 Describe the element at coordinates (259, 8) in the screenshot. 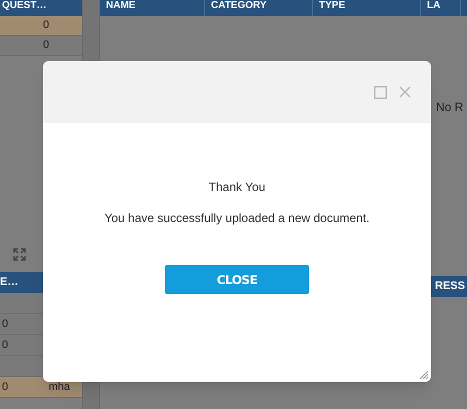

I see `column-header: CATEGORY` at that location.